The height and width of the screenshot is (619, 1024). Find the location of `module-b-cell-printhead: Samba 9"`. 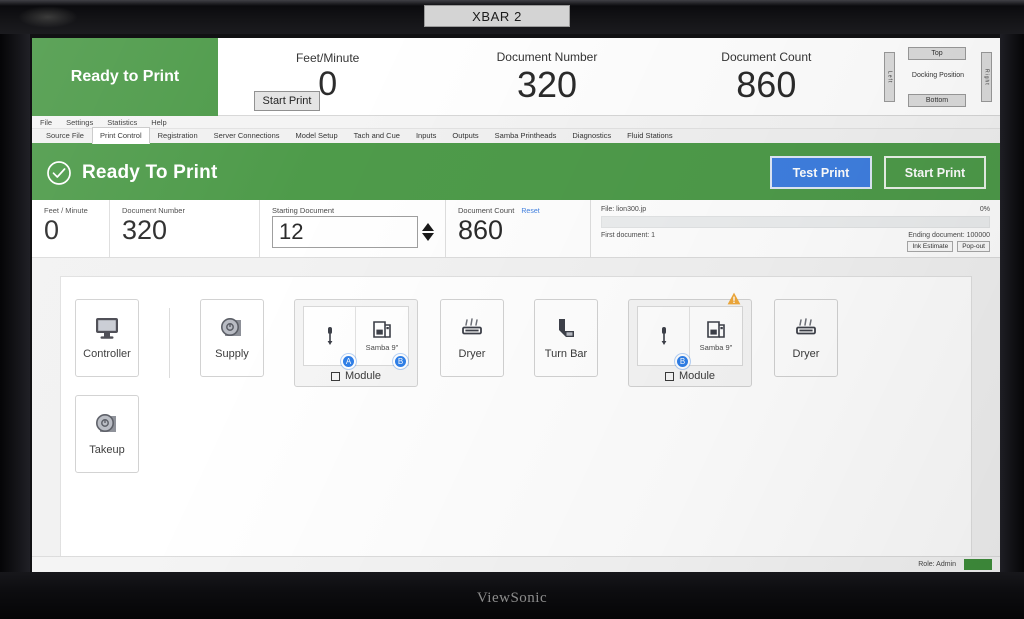

module-b-cell-printhead: Samba 9" is located at coordinates (716, 336).